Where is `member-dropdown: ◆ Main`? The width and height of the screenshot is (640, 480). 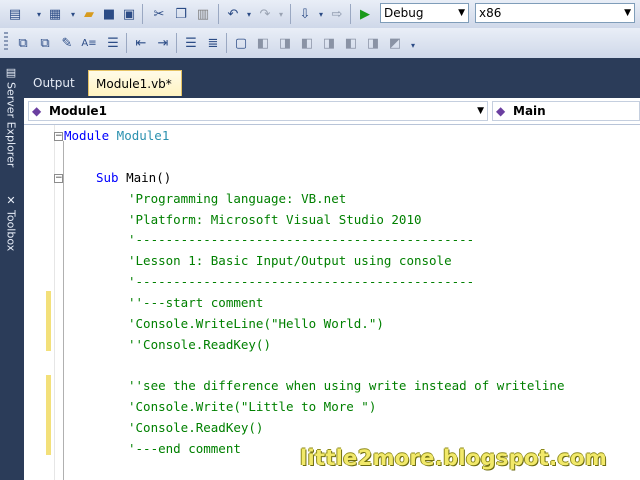
member-dropdown: ◆ Main is located at coordinates (566, 111).